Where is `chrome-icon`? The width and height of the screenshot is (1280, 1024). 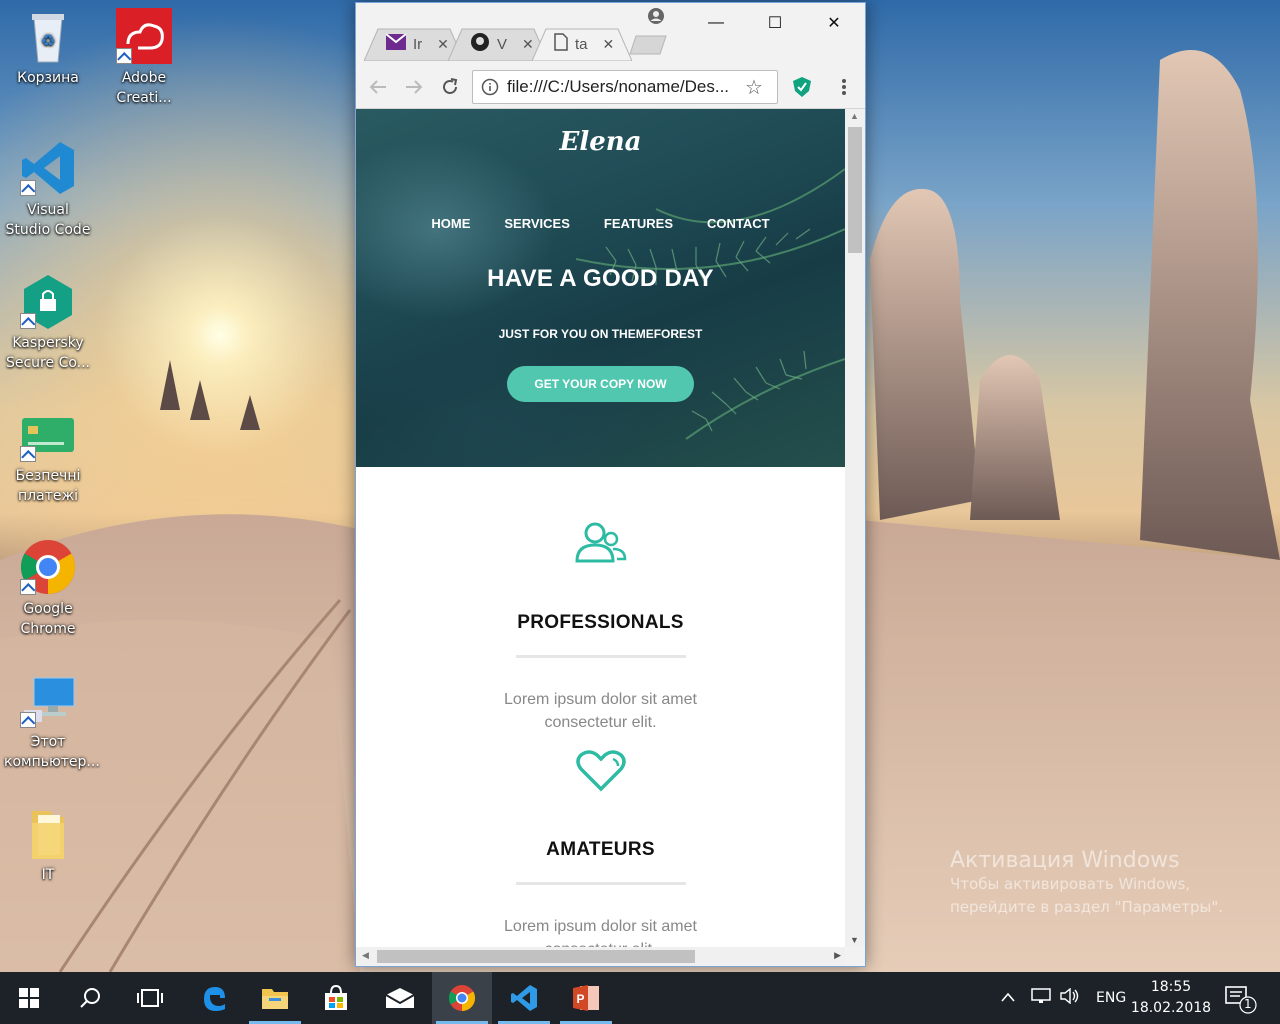 chrome-icon is located at coordinates (48, 567).